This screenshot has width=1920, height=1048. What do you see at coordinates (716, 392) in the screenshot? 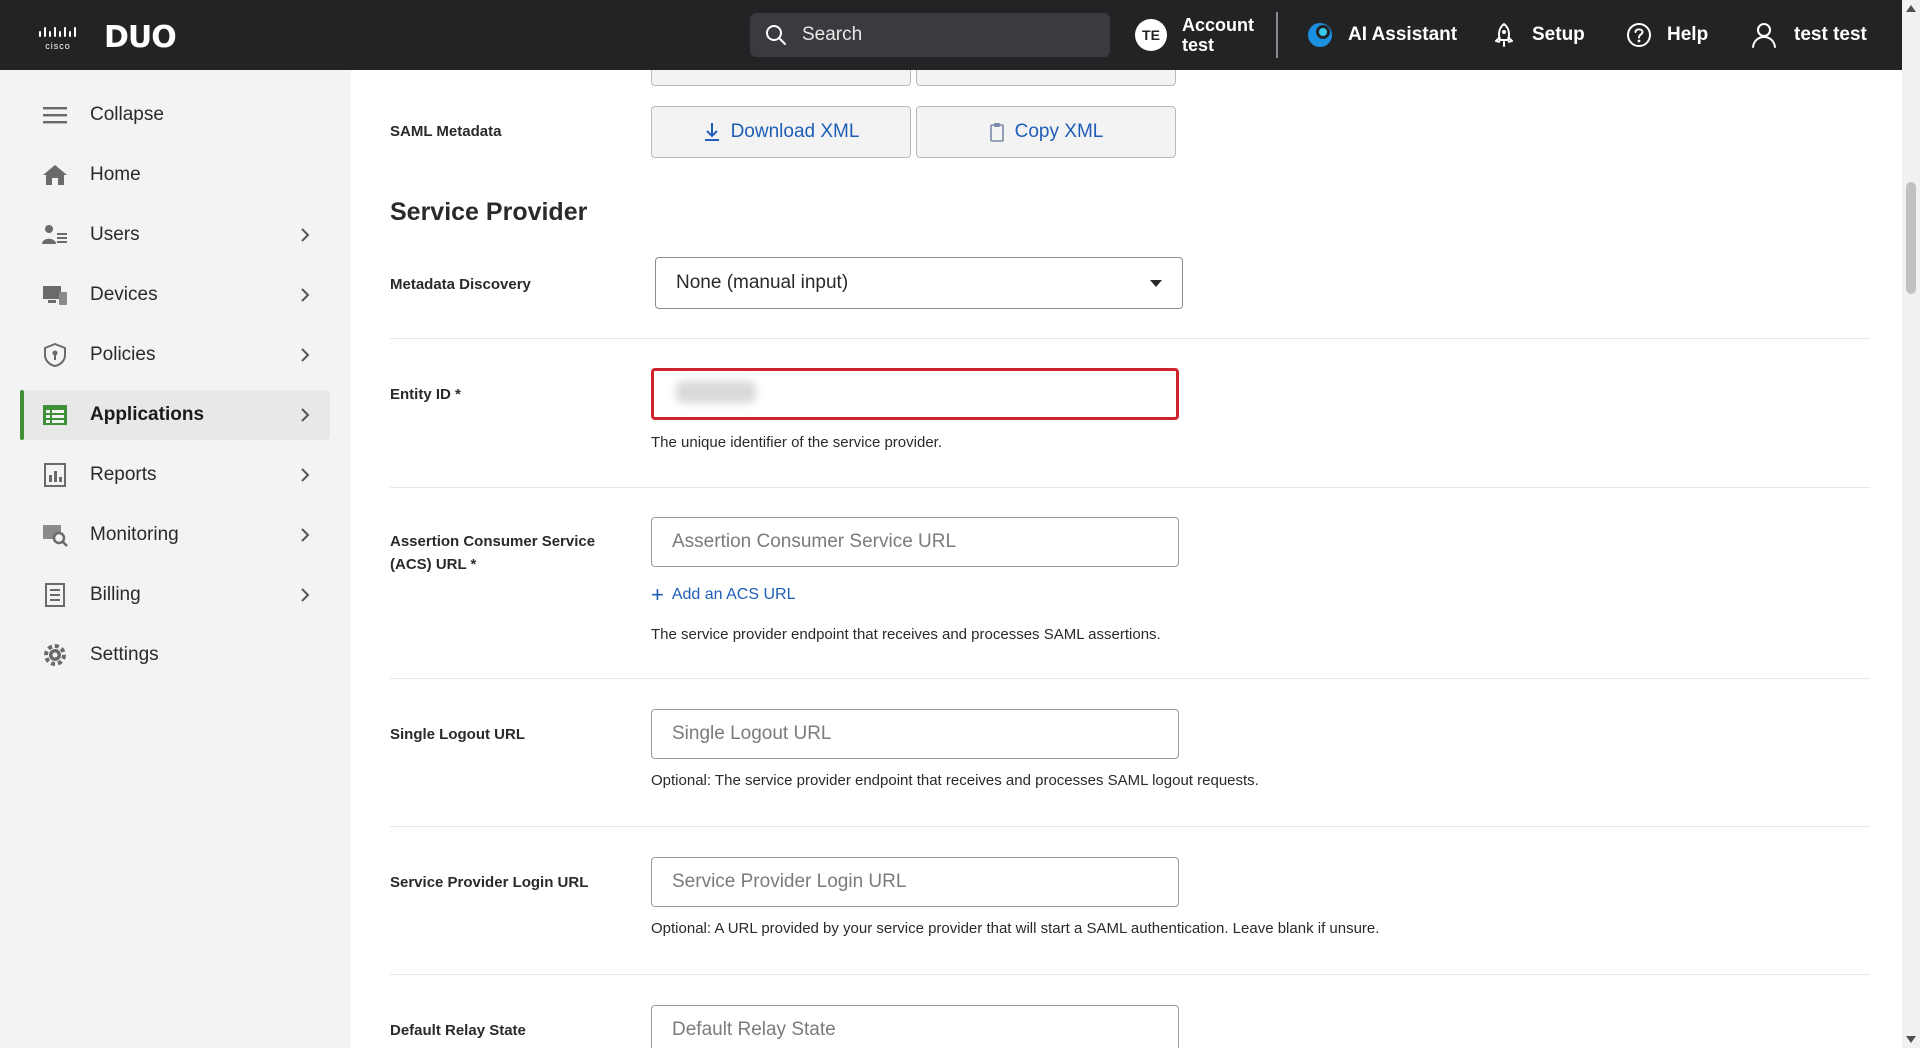
I see `entity-id-redacted-value` at bounding box center [716, 392].